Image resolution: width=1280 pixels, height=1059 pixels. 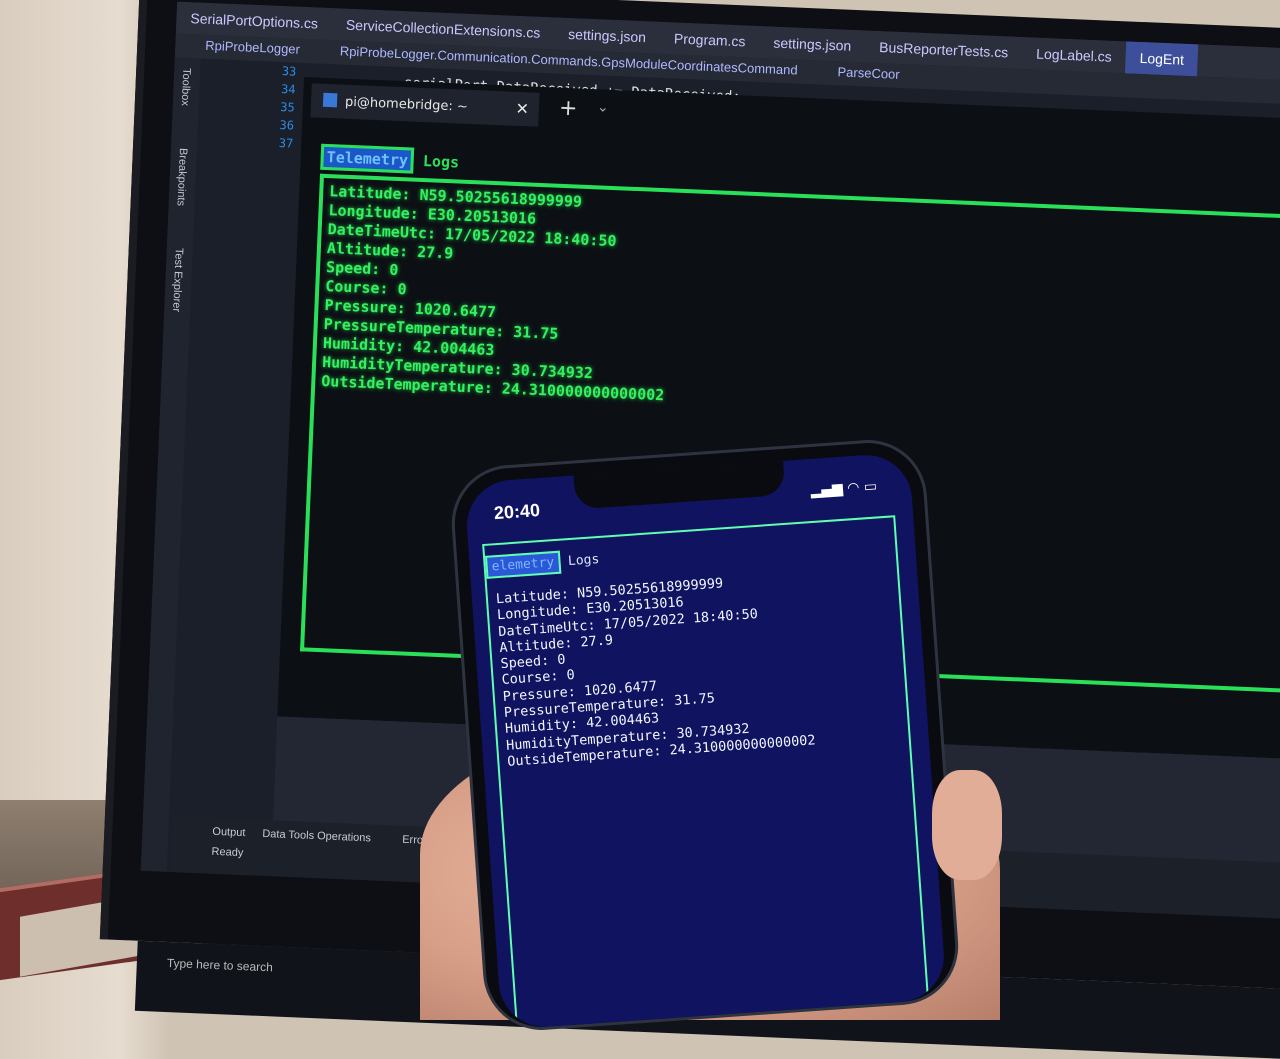 What do you see at coordinates (367, 158) in the screenshot?
I see `tab-telemetry: Telemetry` at bounding box center [367, 158].